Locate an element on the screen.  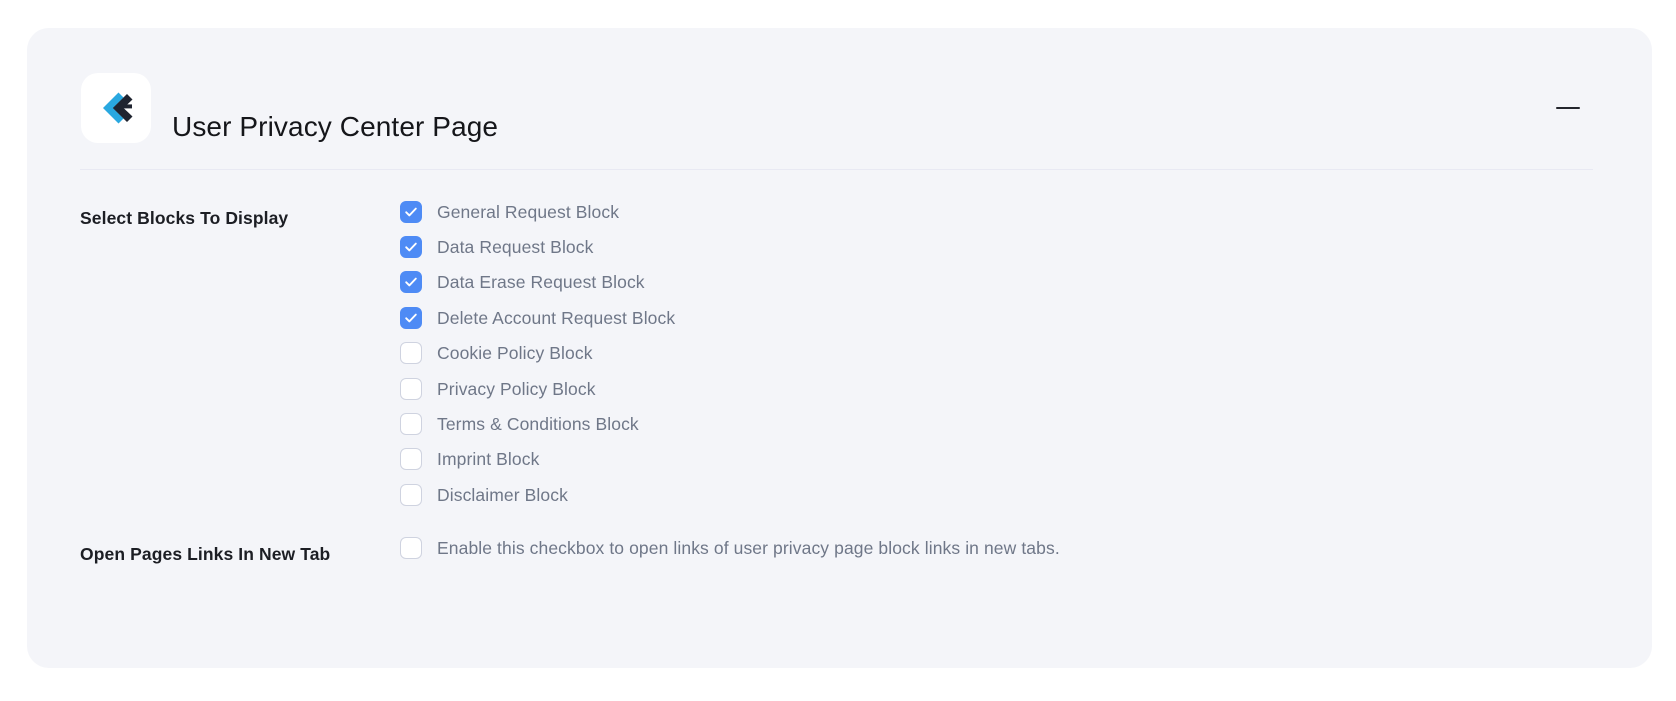
checkbox-item: Privacy Policy Block is located at coordinates (1026, 388).